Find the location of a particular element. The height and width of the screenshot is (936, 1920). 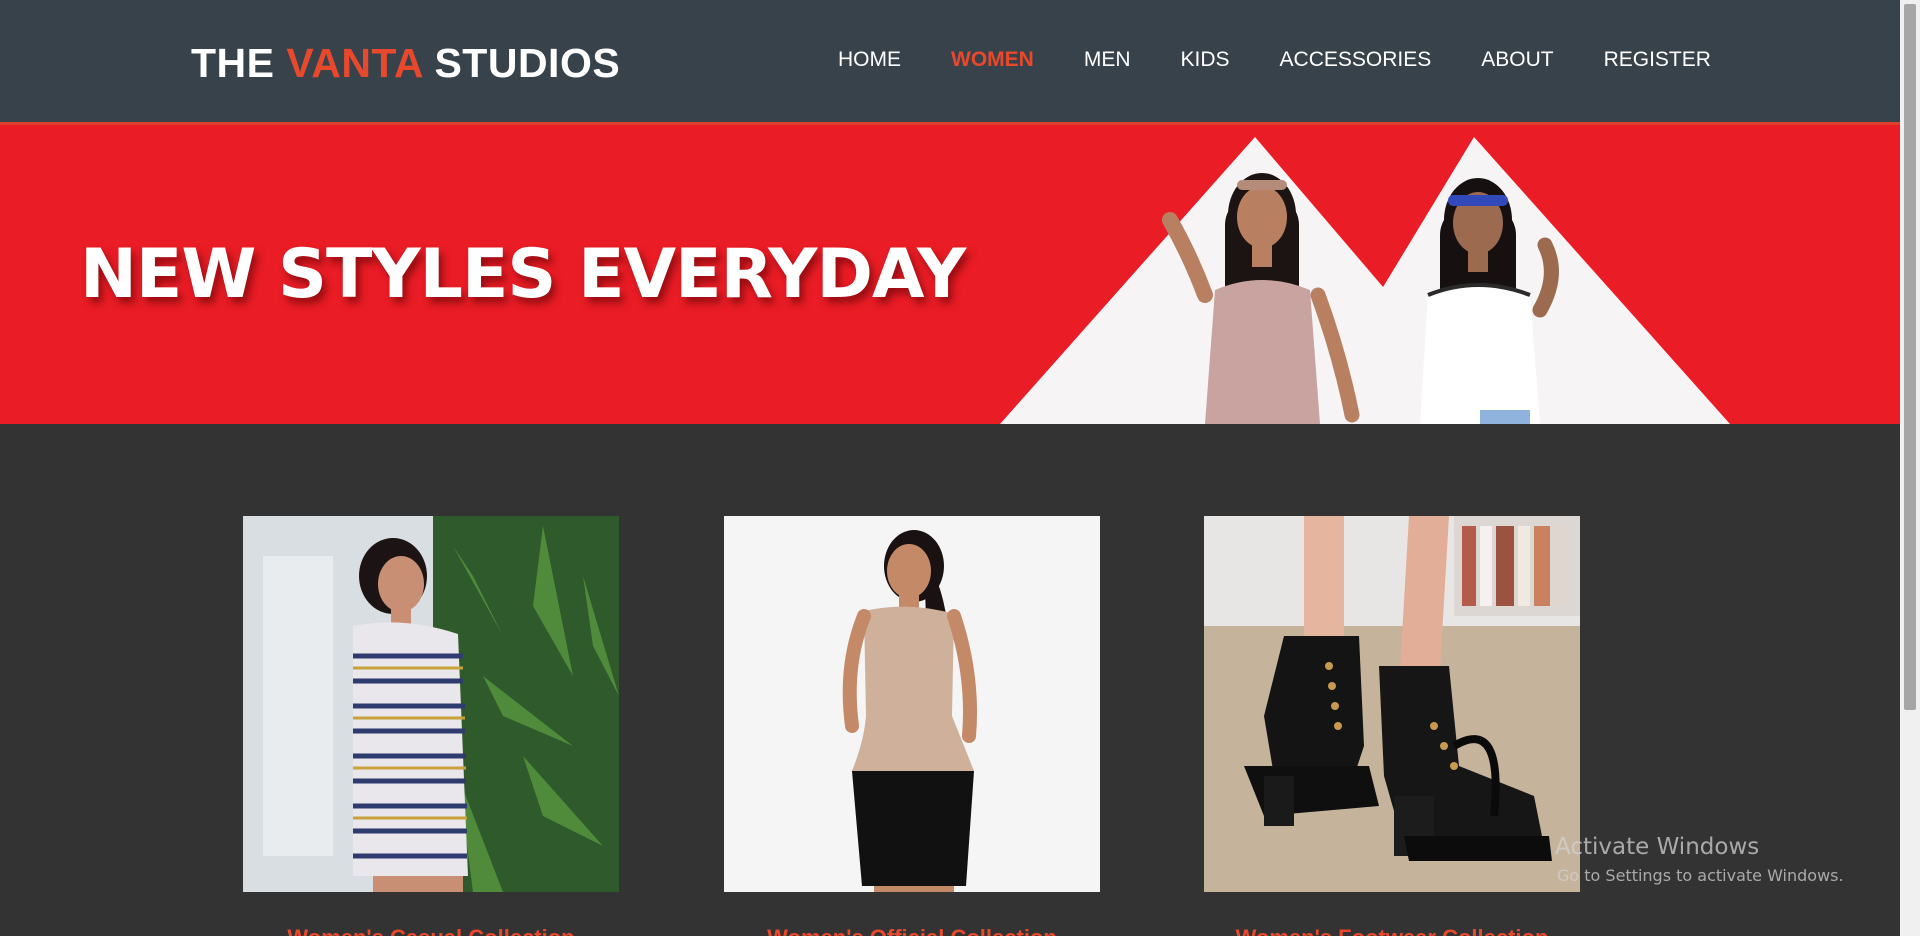

product-caption-casual: Women's Casual Collection is located at coordinates (431, 930).